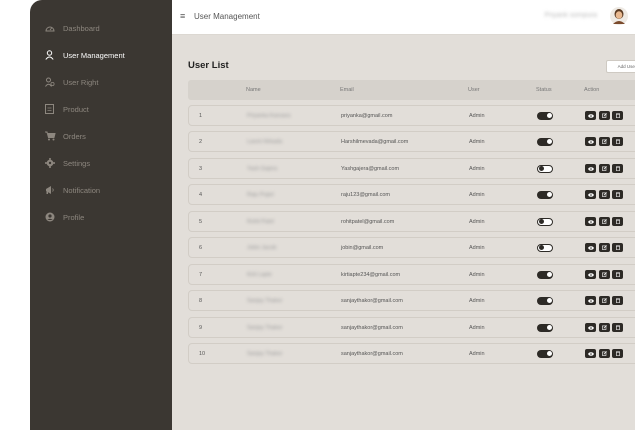  I want to click on sidebar-item-user-right: User Right, so click(101, 82).